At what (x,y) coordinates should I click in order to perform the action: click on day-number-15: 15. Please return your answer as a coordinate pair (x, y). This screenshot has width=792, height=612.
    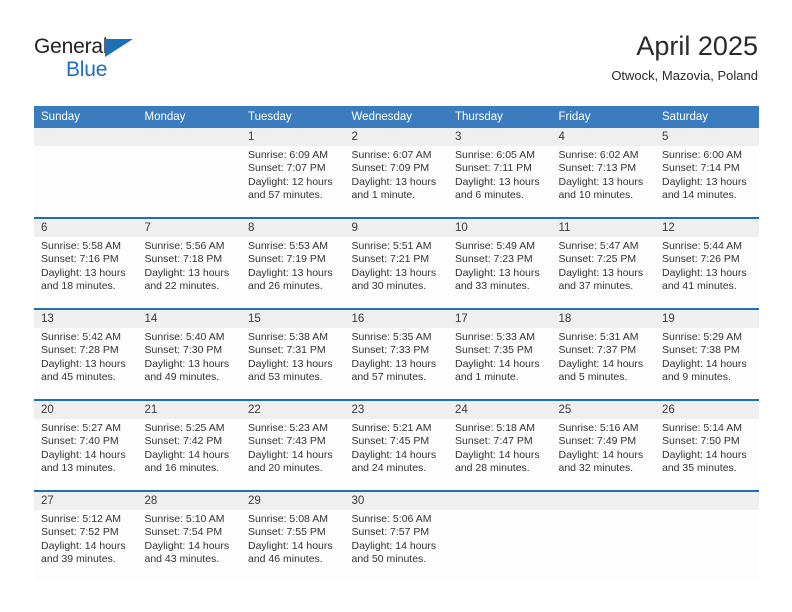
    Looking at the image, I should click on (293, 319).